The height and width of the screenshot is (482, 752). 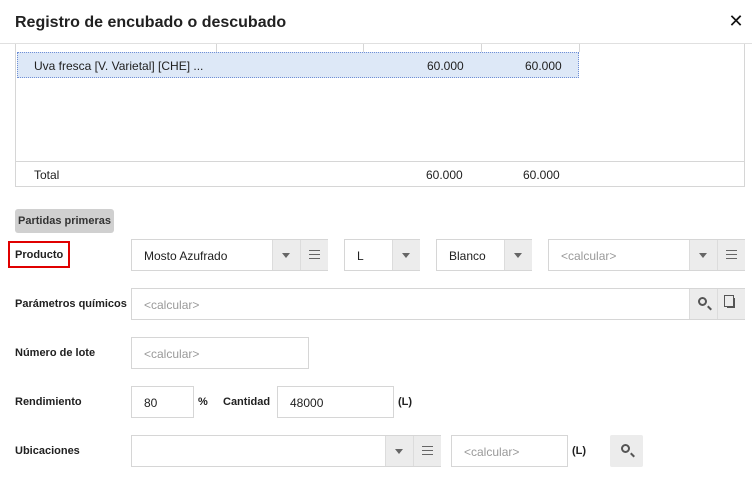 I want to click on ubicaciones-dropdown-button, so click(x=399, y=451).